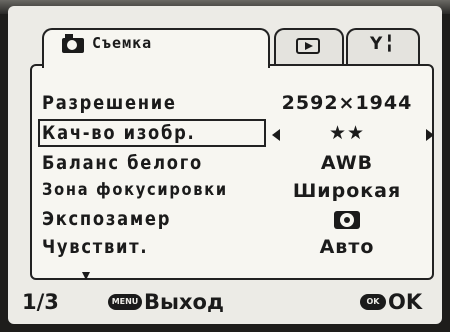 Image resolution: width=450 pixels, height=332 pixels. Describe the element at coordinates (373, 302) in the screenshot. I see `ok-button-icon: OK` at that location.